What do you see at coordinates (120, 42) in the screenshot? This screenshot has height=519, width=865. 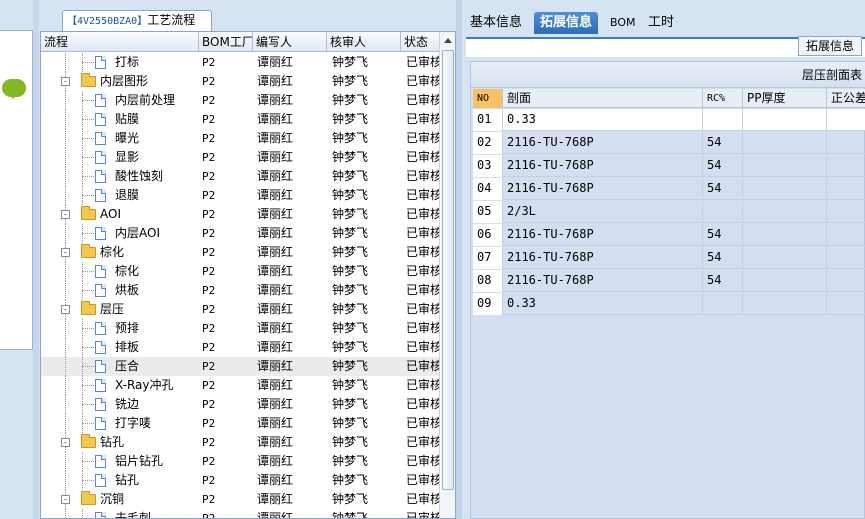 I see `col-header-process: 流程` at bounding box center [120, 42].